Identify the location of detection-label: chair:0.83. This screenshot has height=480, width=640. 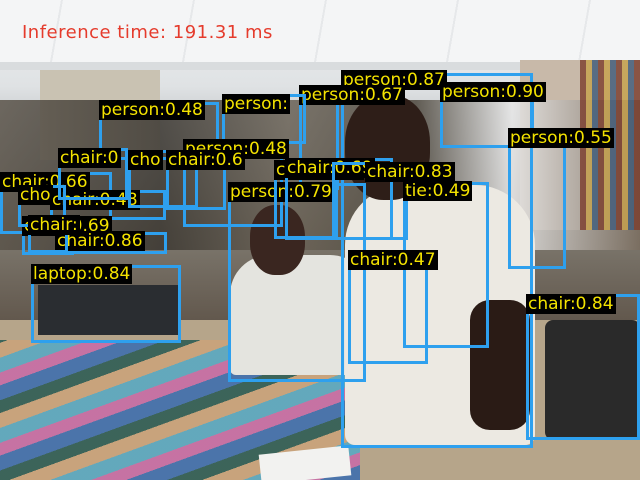
(410, 172).